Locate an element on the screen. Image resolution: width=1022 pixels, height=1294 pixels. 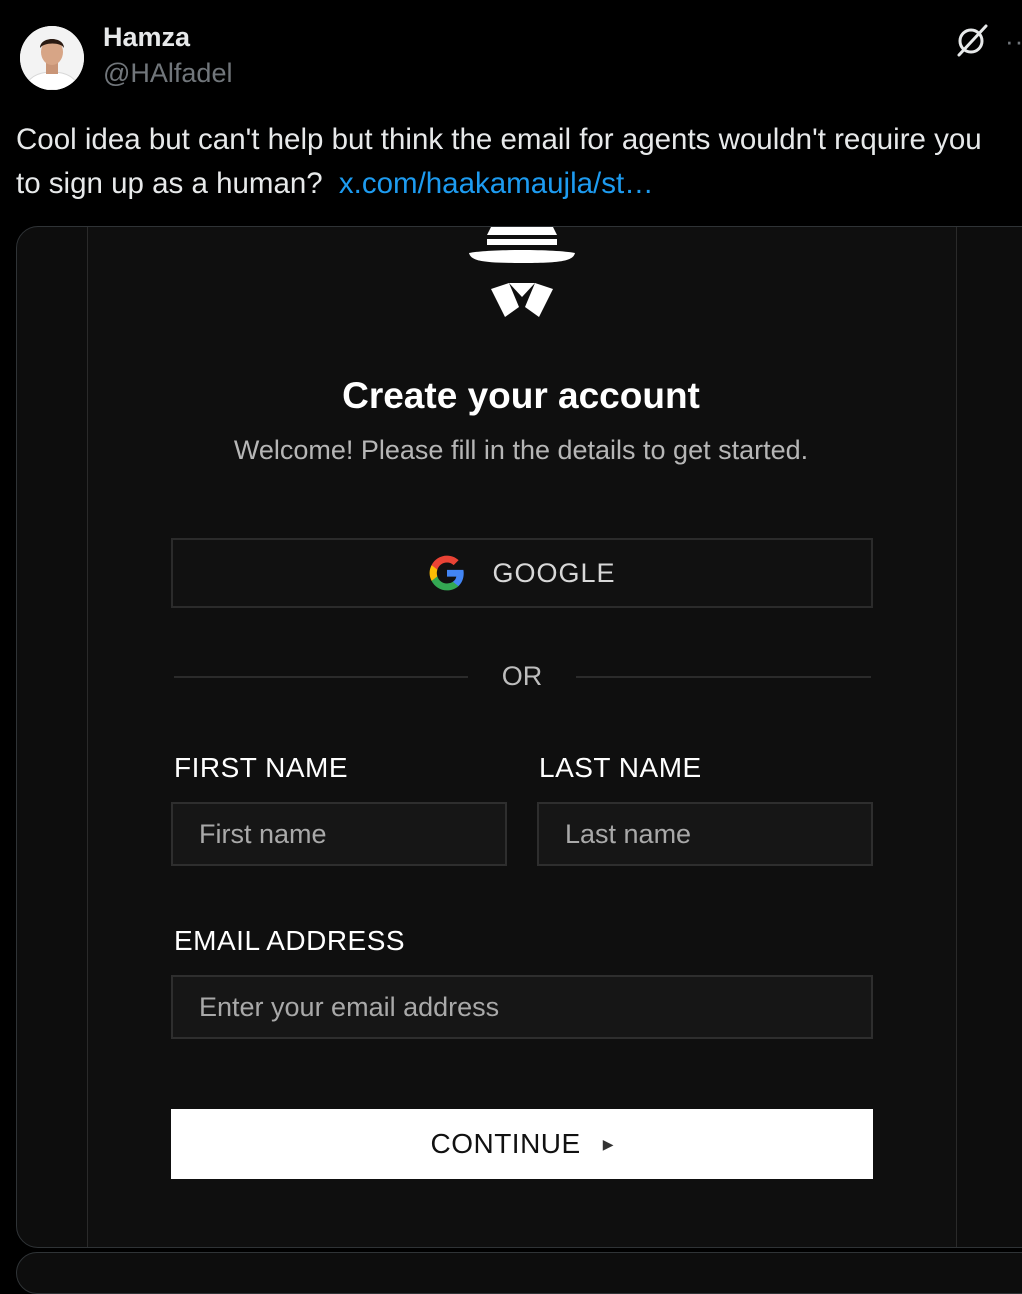
email-input is located at coordinates (522, 1007).